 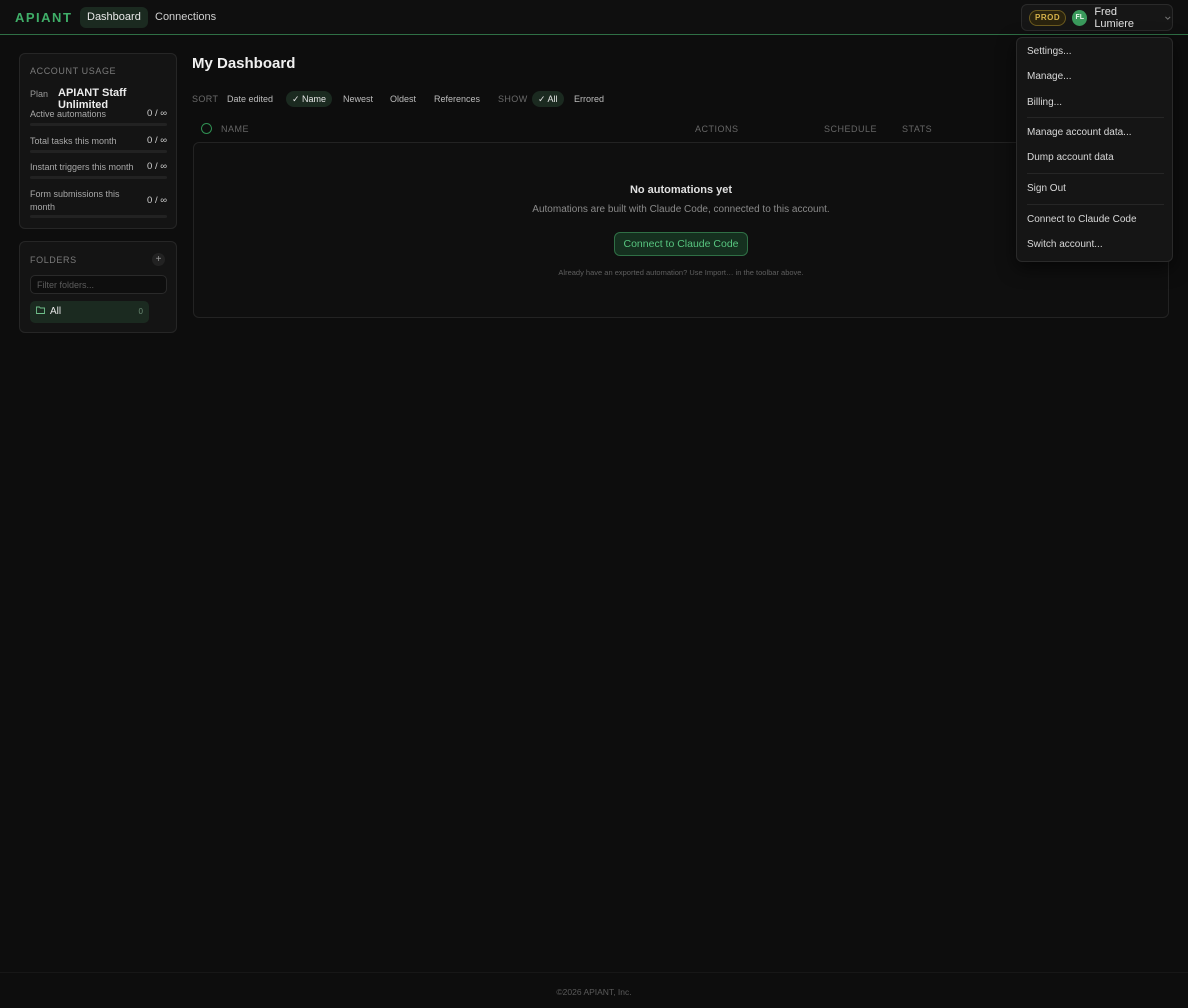 I want to click on page-title: My Dashboard, so click(x=244, y=63).